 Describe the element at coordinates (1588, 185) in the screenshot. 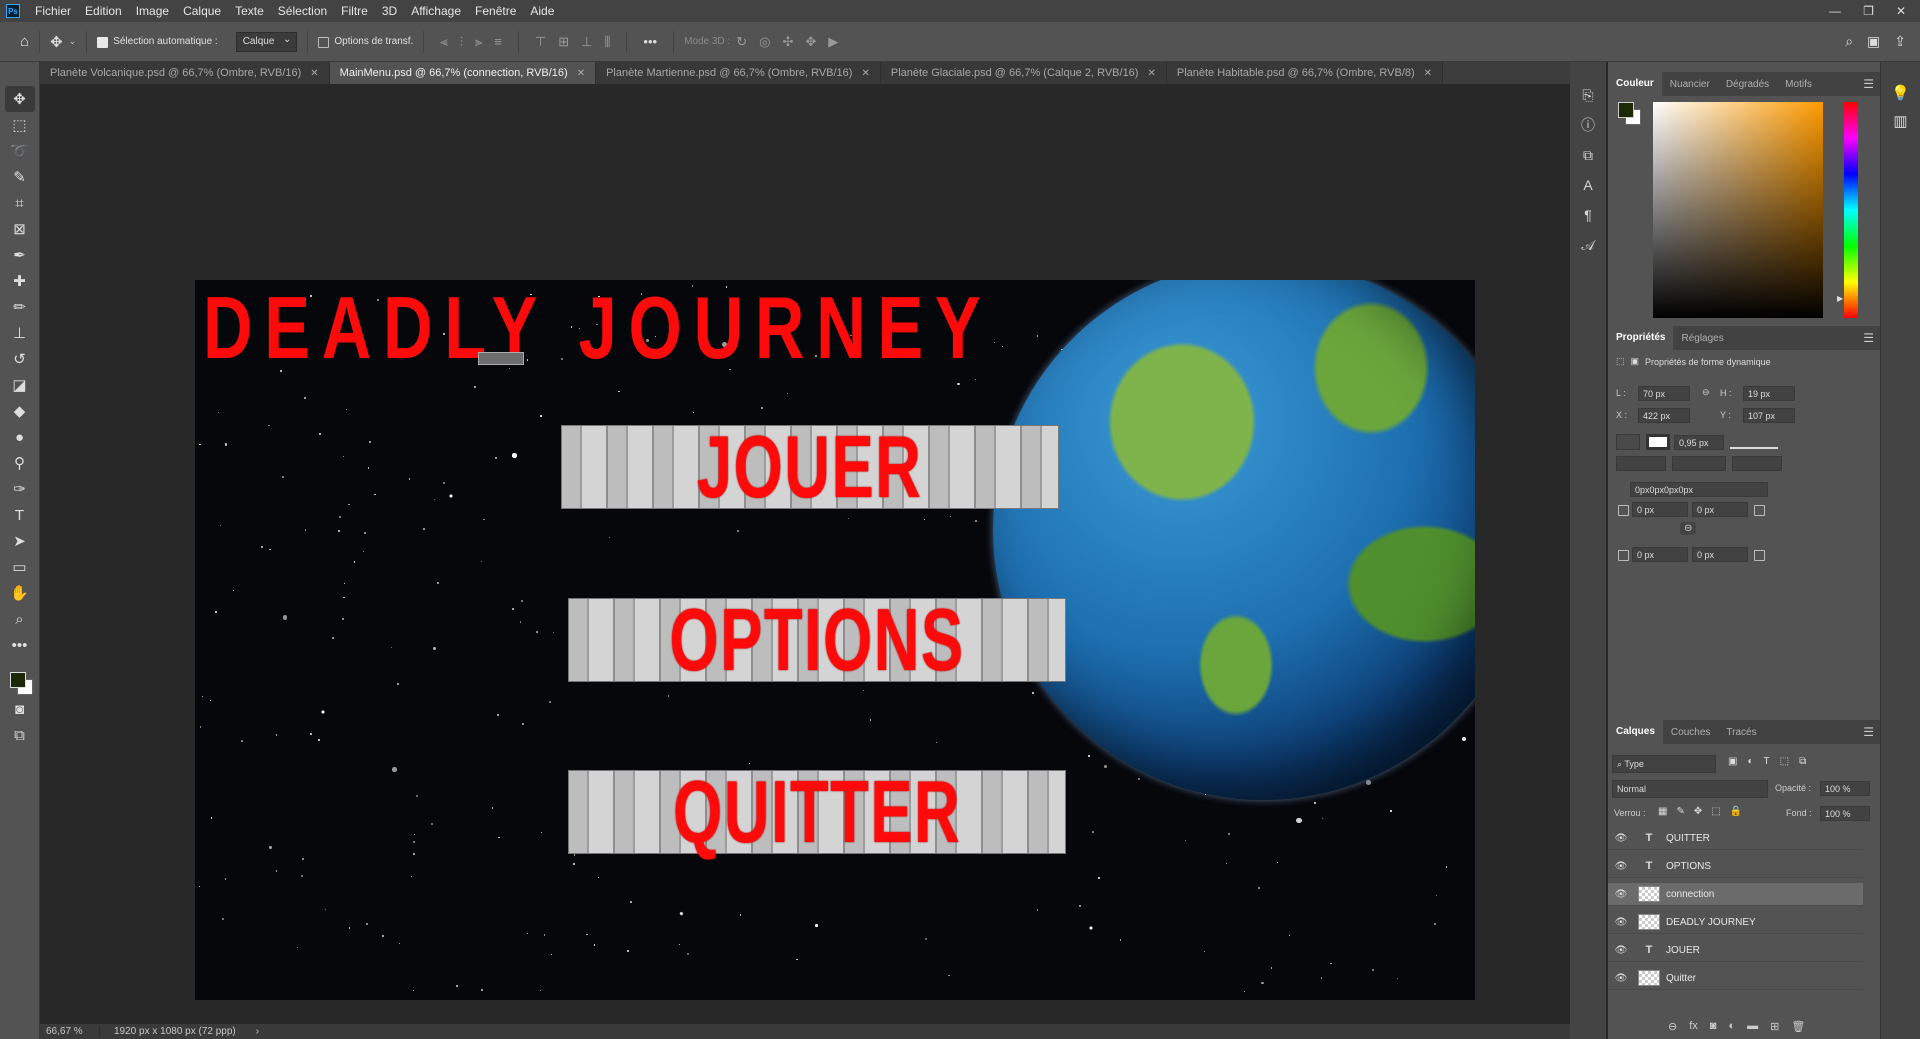

I see `character-icon: A` at that location.